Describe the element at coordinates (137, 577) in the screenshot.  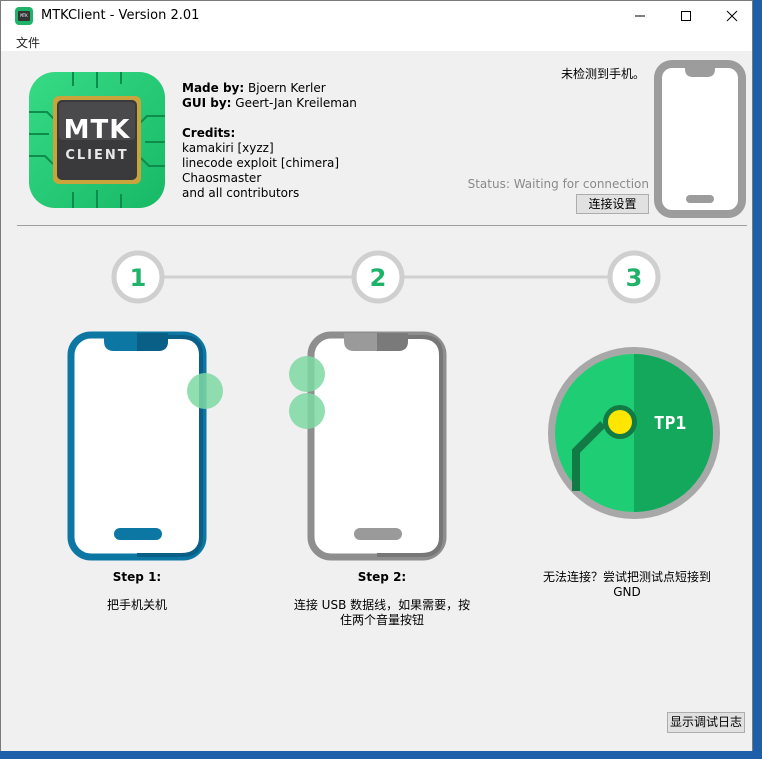
I see `step-1-title: Step 1:` at that location.